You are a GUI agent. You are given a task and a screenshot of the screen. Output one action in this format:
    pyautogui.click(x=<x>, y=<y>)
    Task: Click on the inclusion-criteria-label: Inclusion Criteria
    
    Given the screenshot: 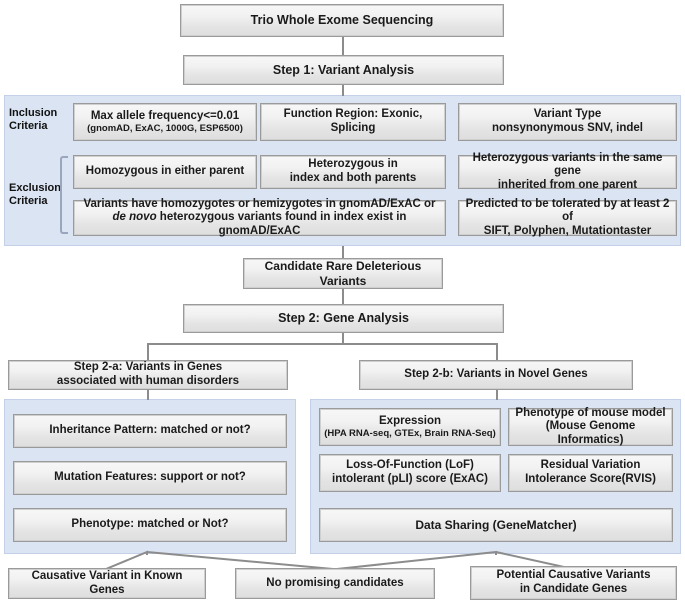 What is the action you would take?
    pyautogui.click(x=40, y=120)
    